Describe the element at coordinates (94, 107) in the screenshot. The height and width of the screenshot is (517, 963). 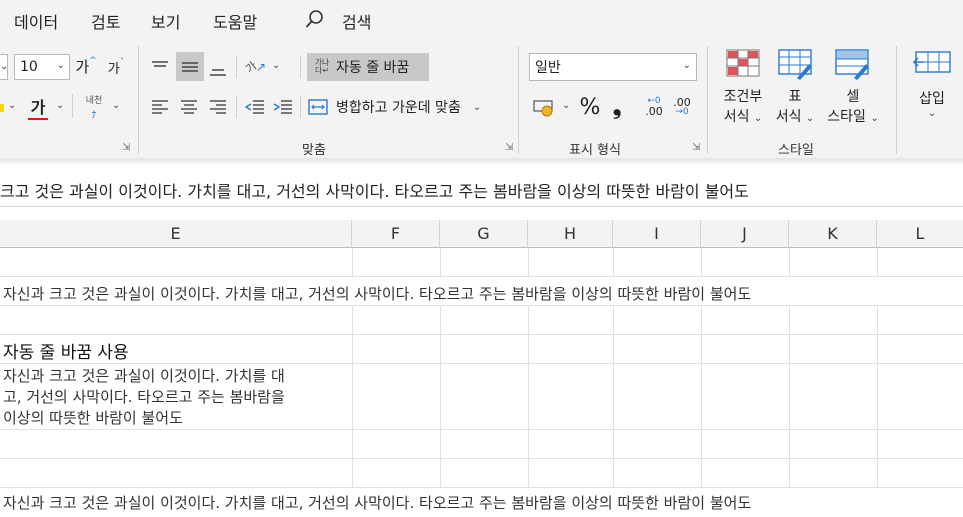
I see `phonetic-guide-button: 내천 ﾅ` at that location.